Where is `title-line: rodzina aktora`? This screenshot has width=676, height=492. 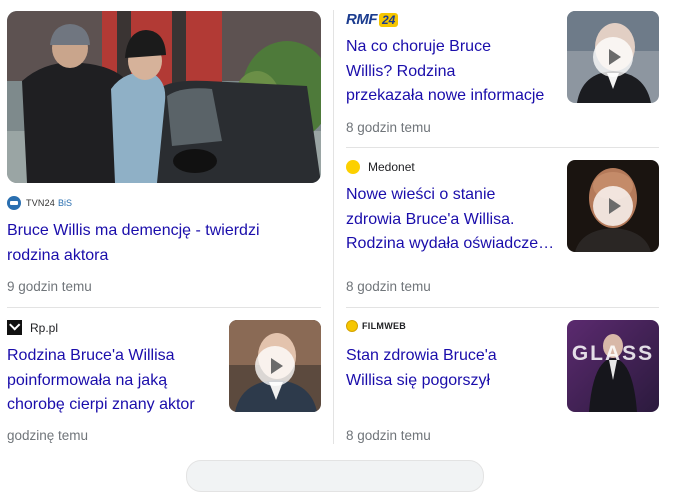
title-line: rodzina aktora is located at coordinates (58, 255).